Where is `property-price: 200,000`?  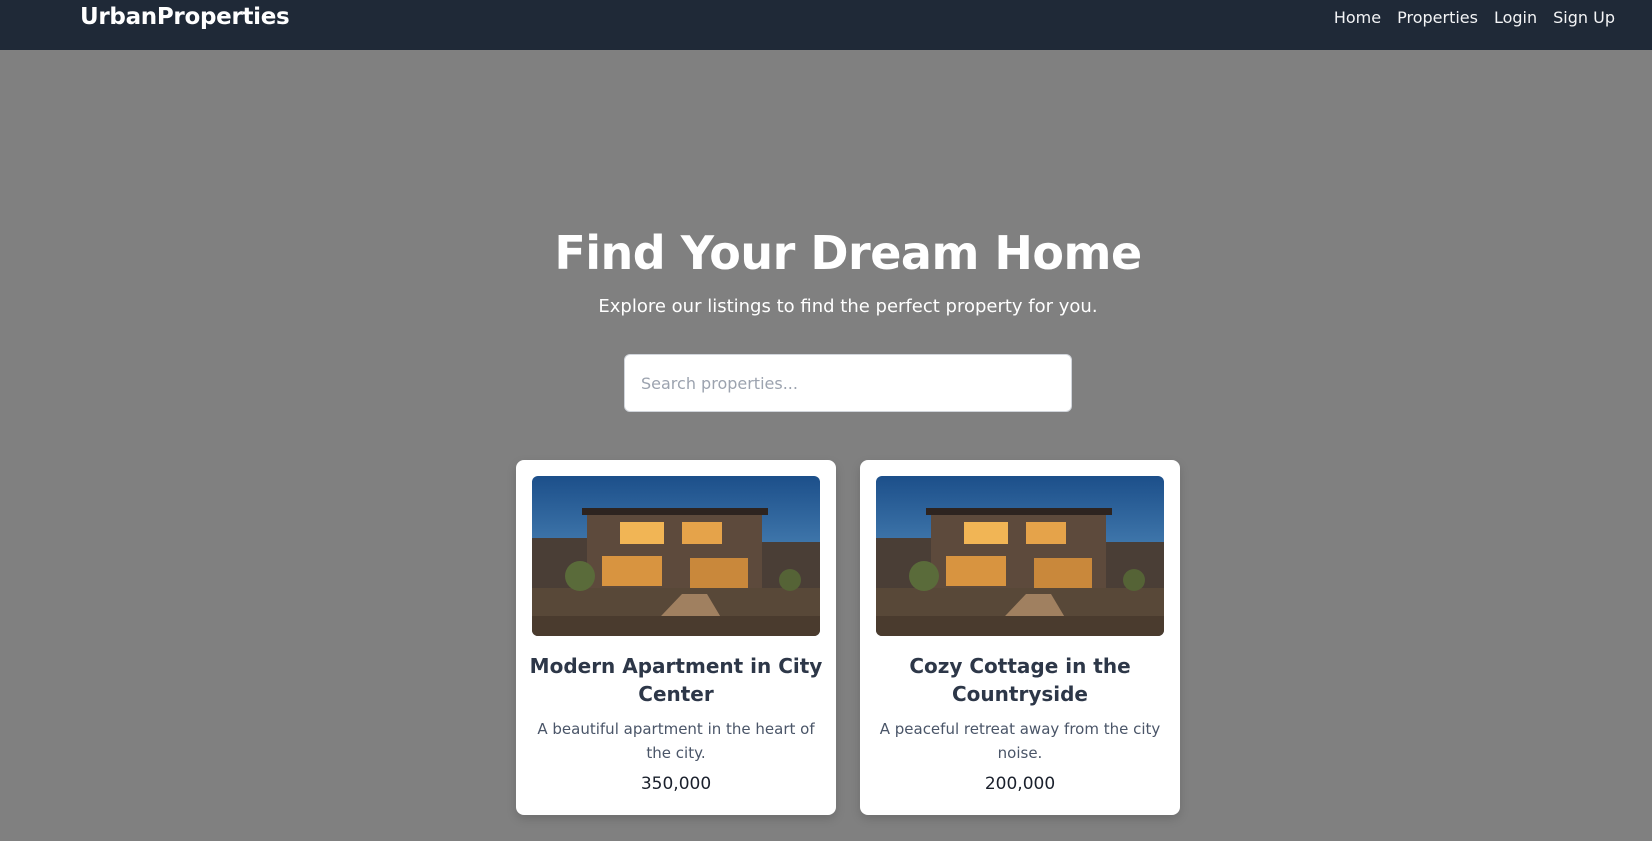
property-price: 200,000 is located at coordinates (1020, 784).